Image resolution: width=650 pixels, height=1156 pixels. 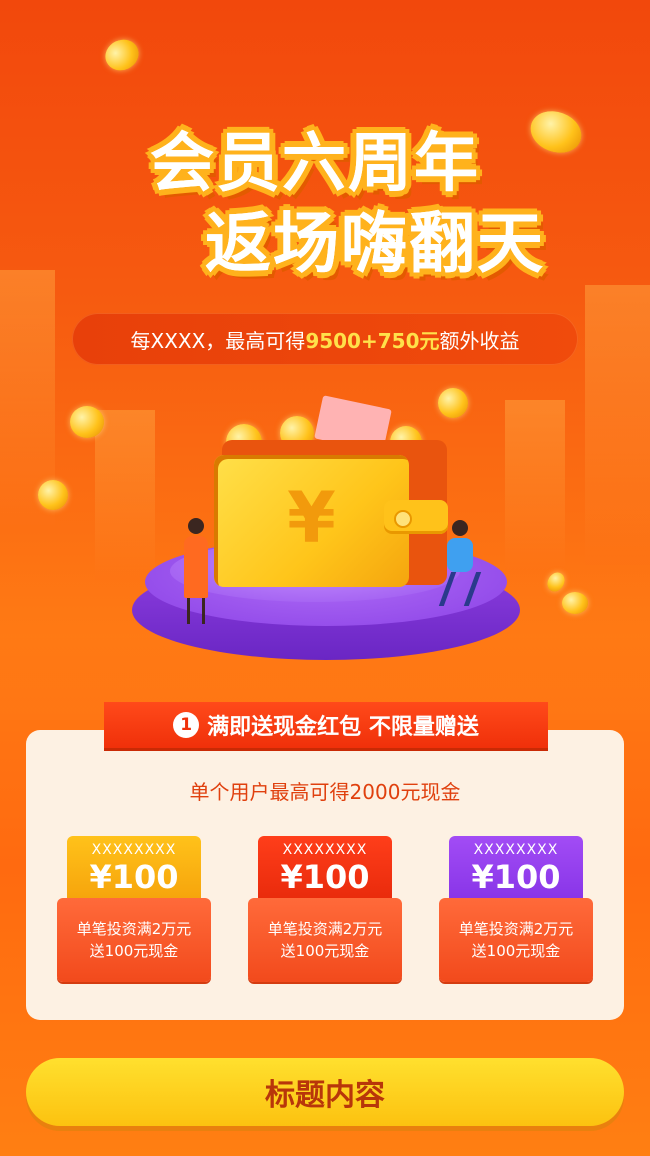 I want to click on section-number-badge: 1, so click(x=186, y=725).